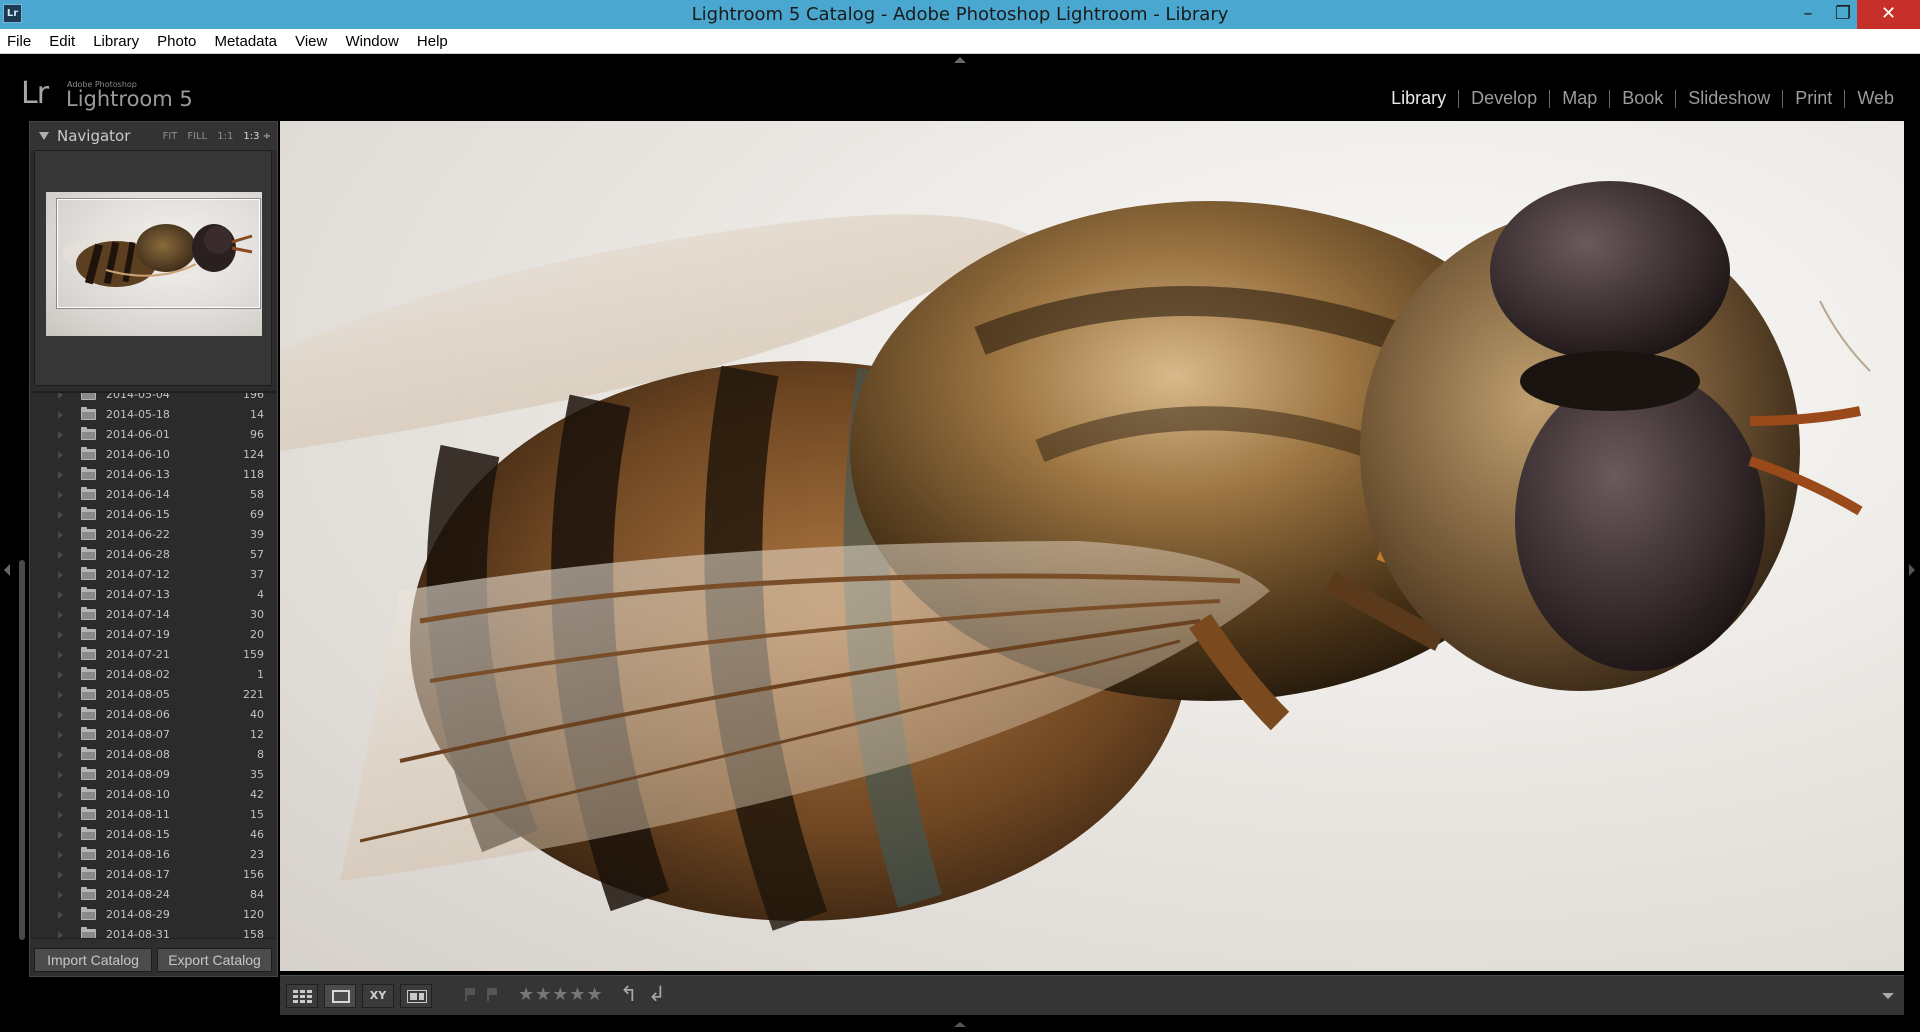 Image resolution: width=1920 pixels, height=1032 pixels. Describe the element at coordinates (1912, 570) in the screenshot. I see `expand-right-panel-icon` at that location.